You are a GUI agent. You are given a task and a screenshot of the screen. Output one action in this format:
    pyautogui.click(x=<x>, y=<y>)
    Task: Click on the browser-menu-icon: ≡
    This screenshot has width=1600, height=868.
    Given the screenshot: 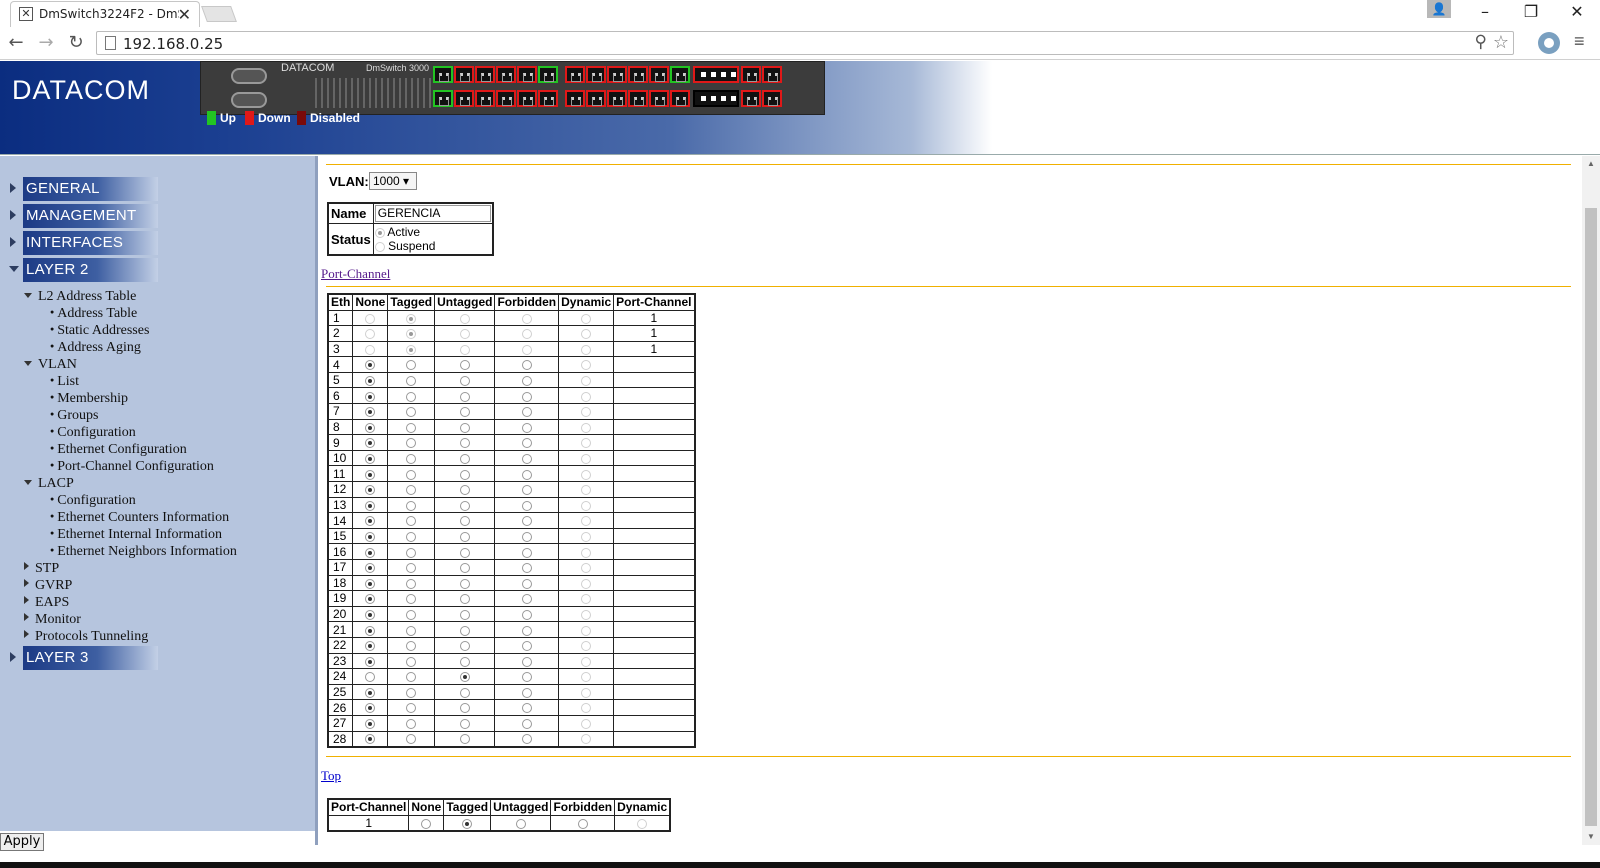 What is the action you would take?
    pyautogui.click(x=1579, y=41)
    